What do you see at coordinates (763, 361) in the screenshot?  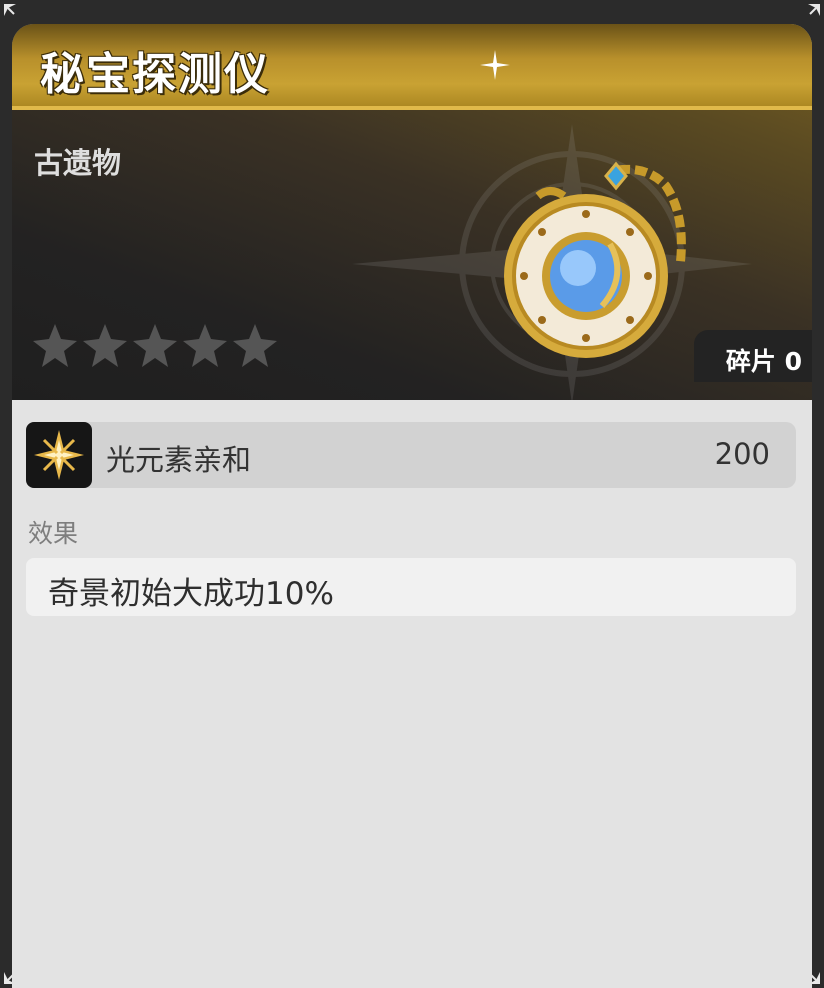 I see `fragment-count: 碎片 0` at bounding box center [763, 361].